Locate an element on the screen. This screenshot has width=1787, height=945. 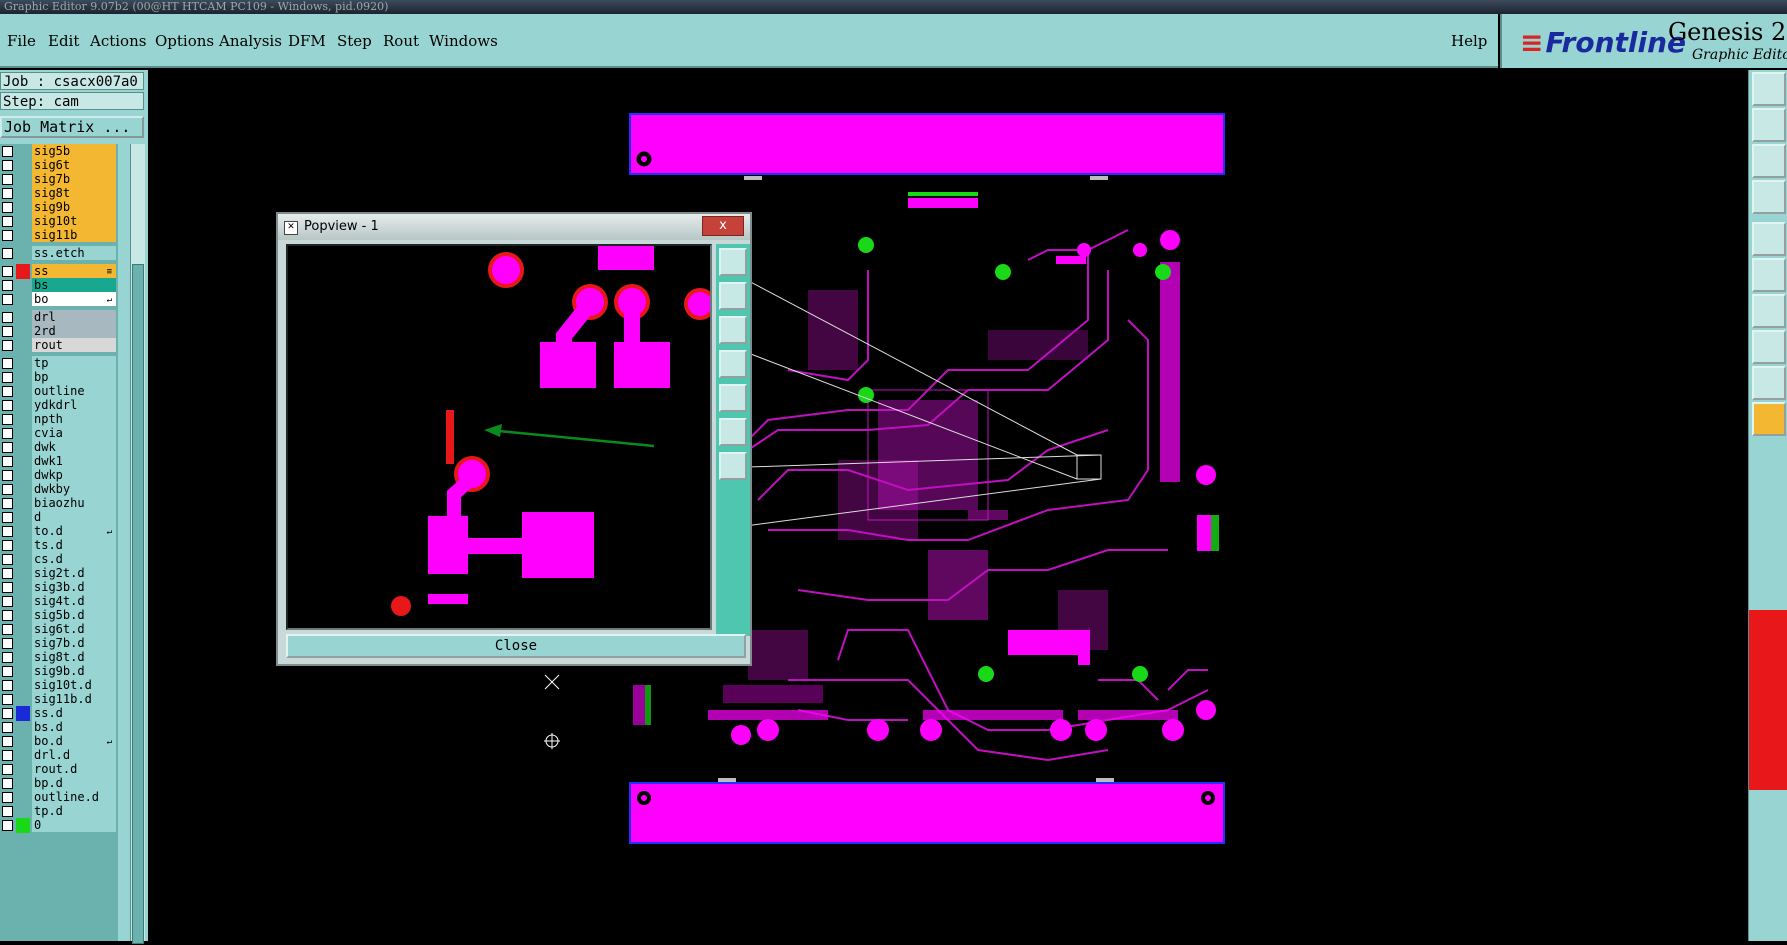
layer-name: bo ↵ is located at coordinates (74, 299).